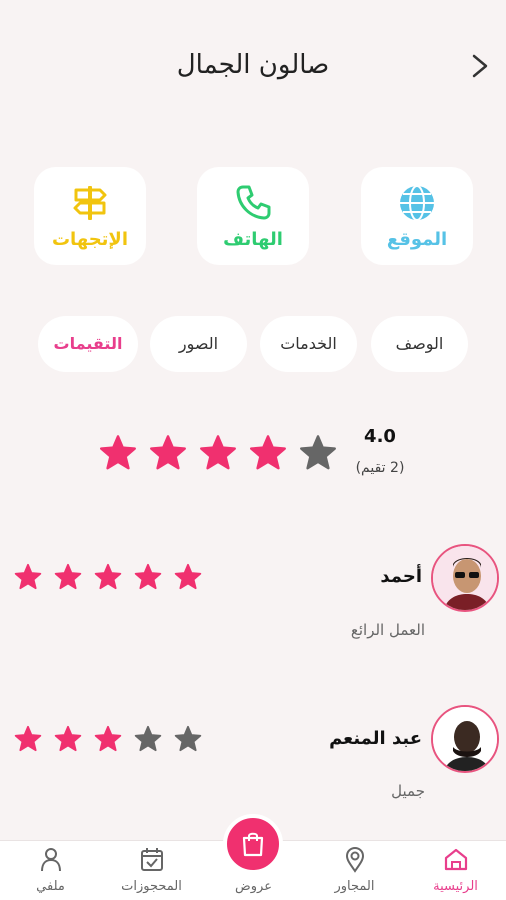 The width and height of the screenshot is (506, 900). Describe the element at coordinates (50, 886) in the screenshot. I see `nav-profile-label: ملفي` at that location.